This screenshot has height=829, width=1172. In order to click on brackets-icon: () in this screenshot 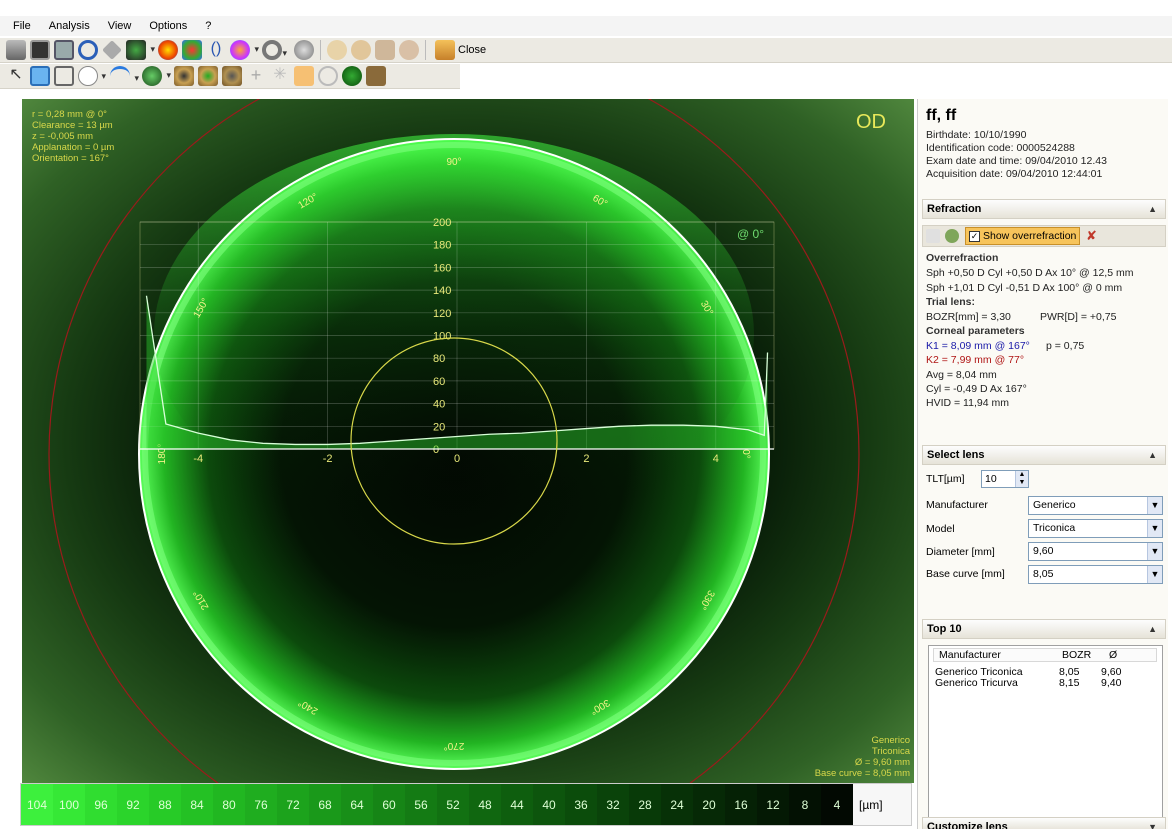, I will do `click(216, 50)`.